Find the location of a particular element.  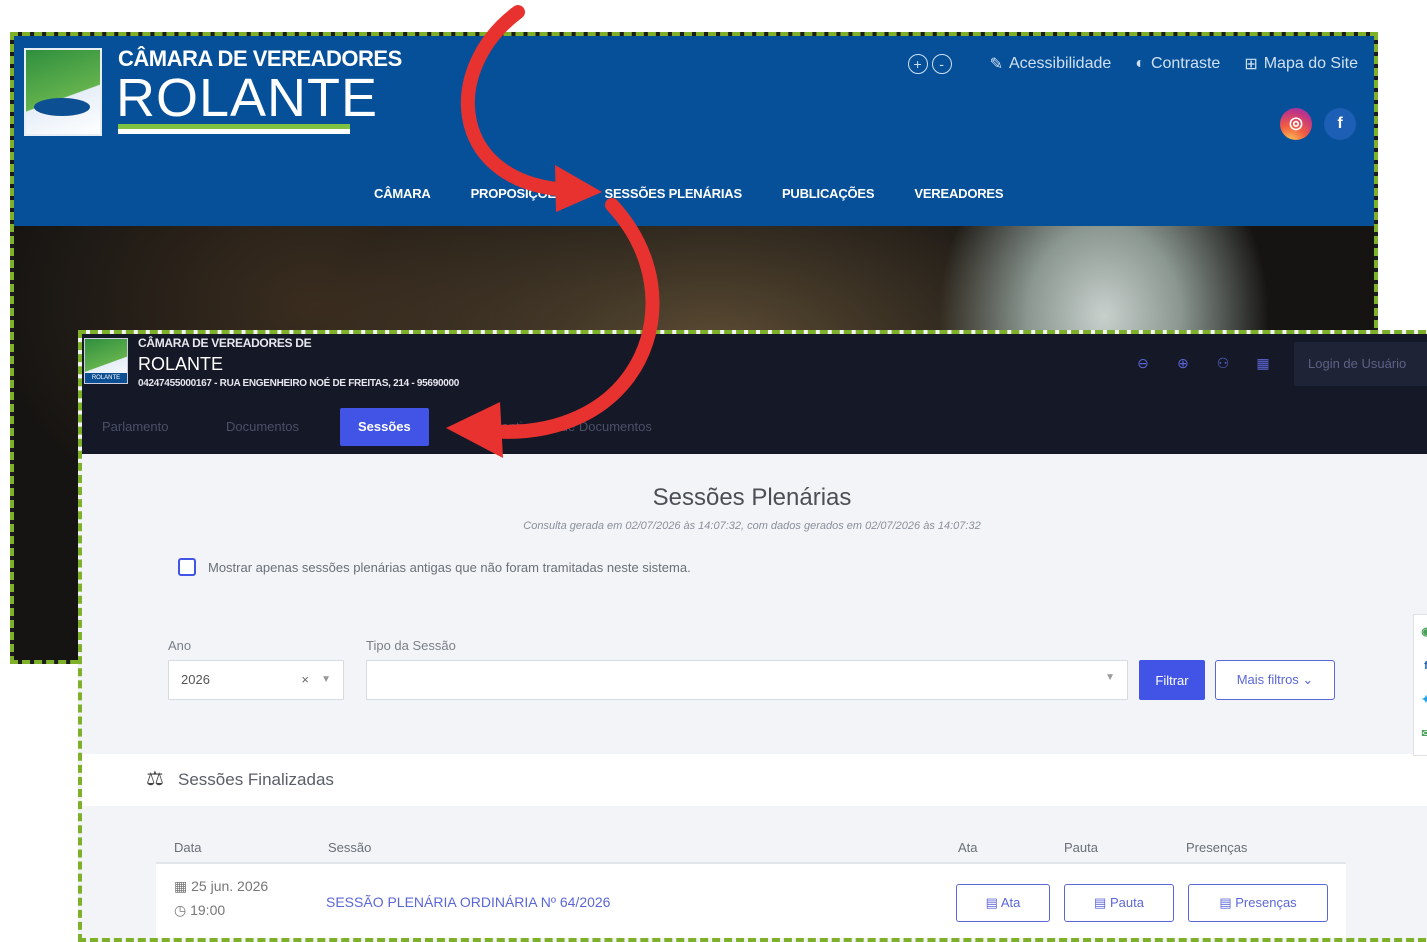

login-button: Login de Usuário is located at coordinates (1360, 364).